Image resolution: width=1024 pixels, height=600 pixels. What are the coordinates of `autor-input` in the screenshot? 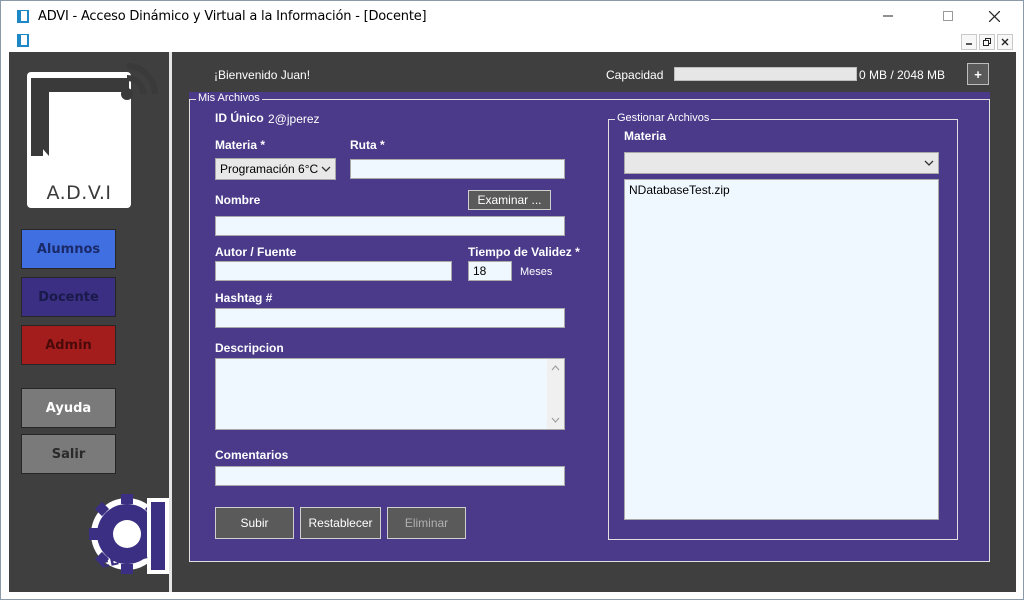 It's located at (333, 271).